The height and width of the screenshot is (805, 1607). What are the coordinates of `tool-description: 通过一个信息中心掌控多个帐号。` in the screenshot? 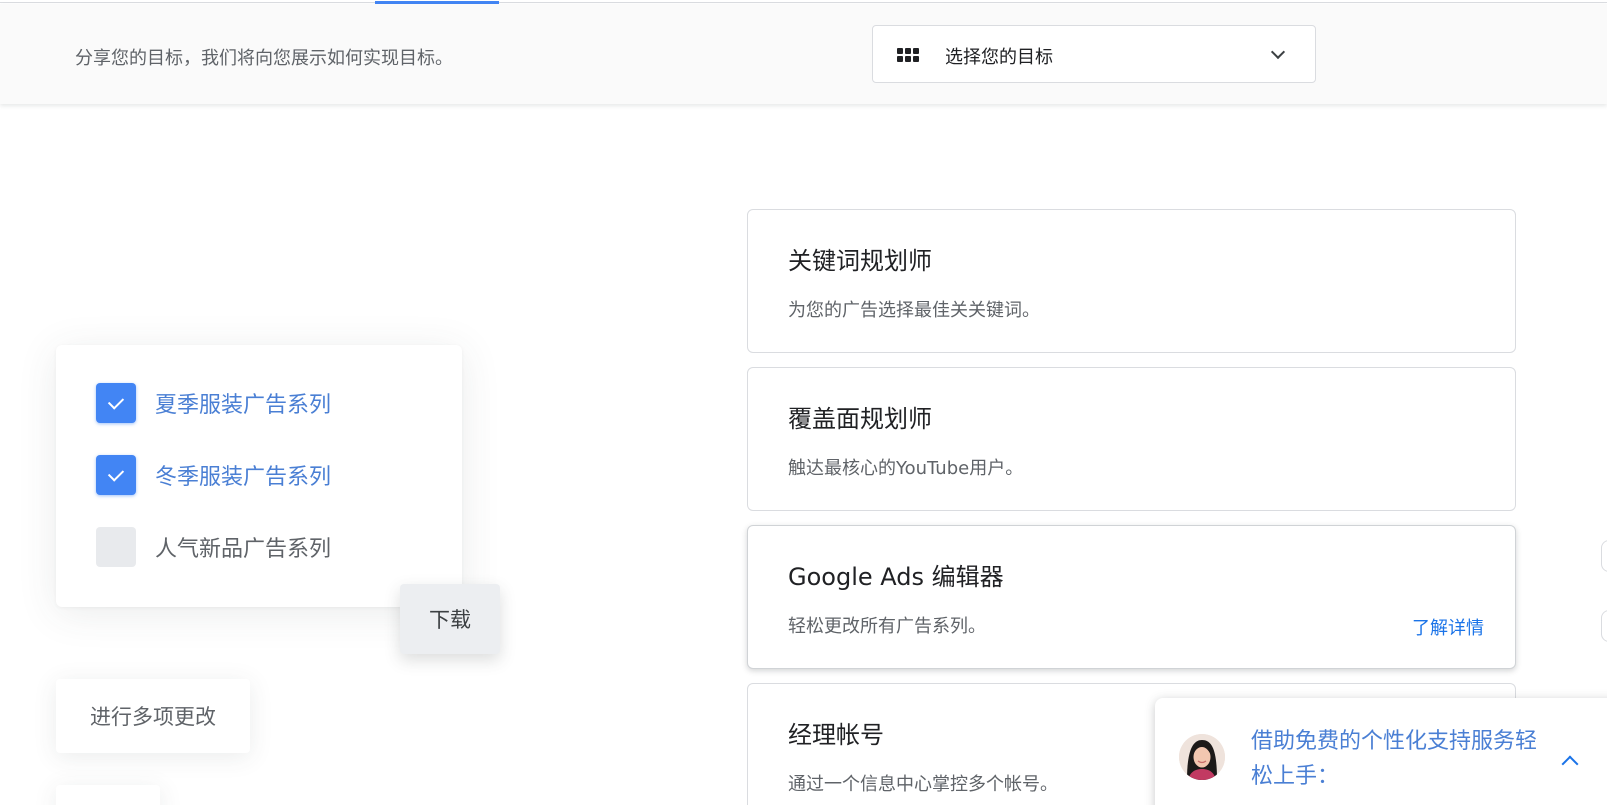 It's located at (923, 784).